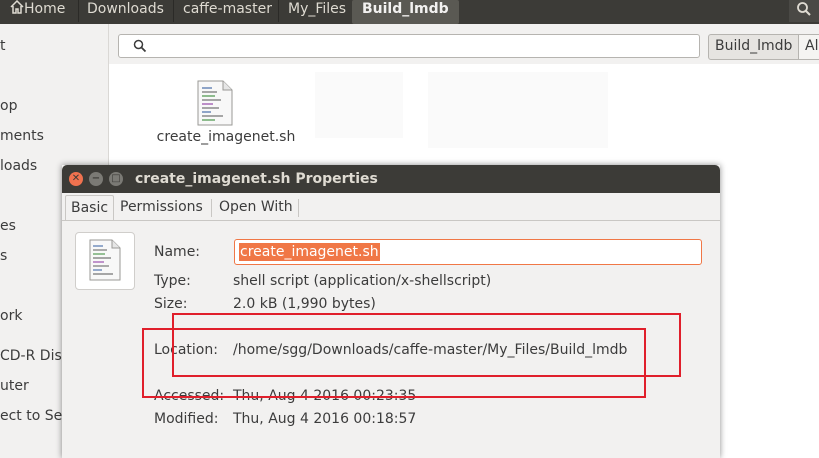  What do you see at coordinates (186, 419) in the screenshot?
I see `modified-label: Modified:` at bounding box center [186, 419].